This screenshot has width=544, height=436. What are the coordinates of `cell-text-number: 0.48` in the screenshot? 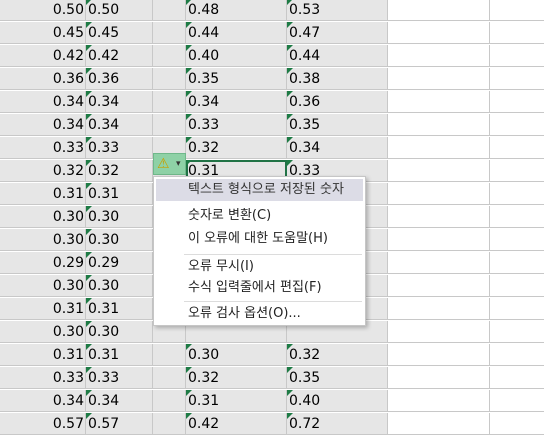 It's located at (236, 10).